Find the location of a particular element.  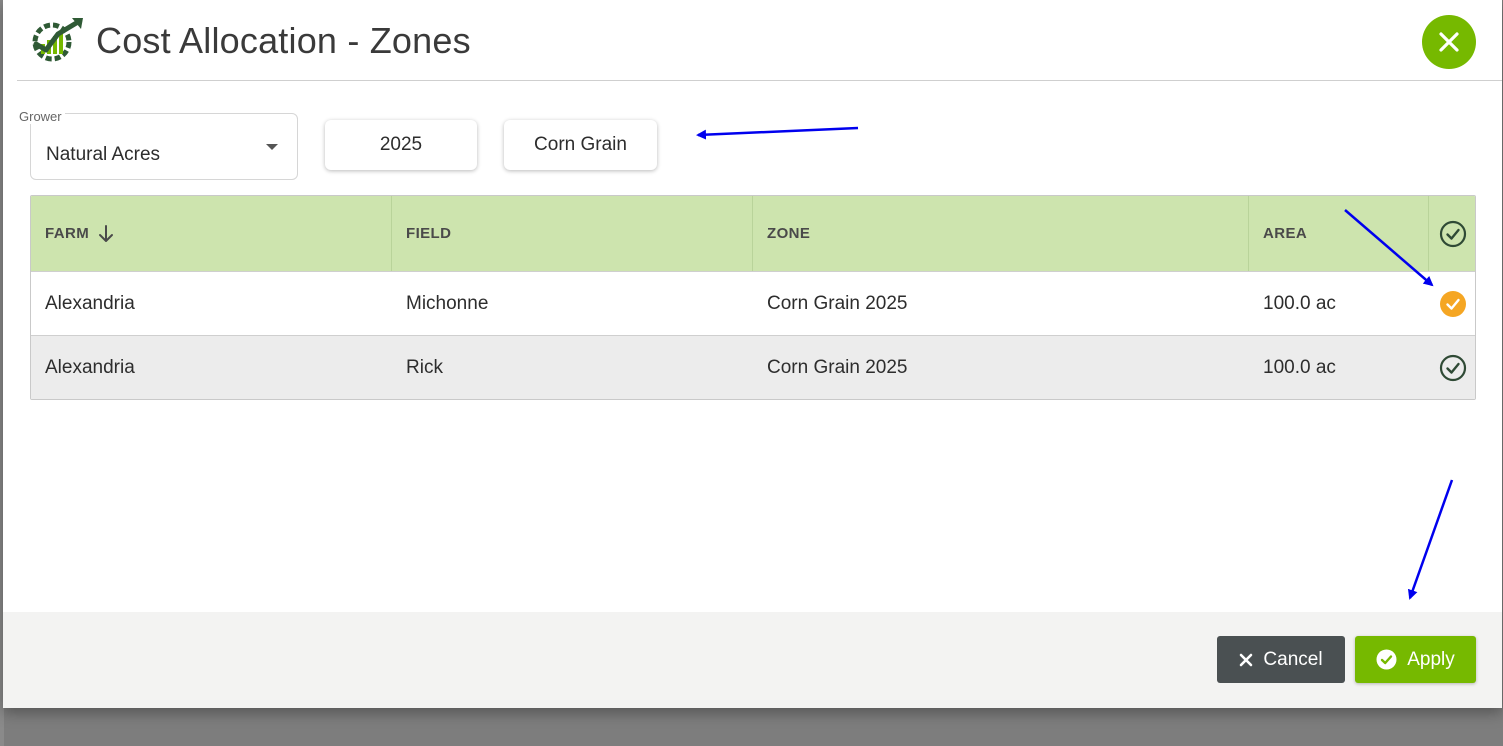

table-header: FARM FIELD ZONE AREA is located at coordinates (753, 233).